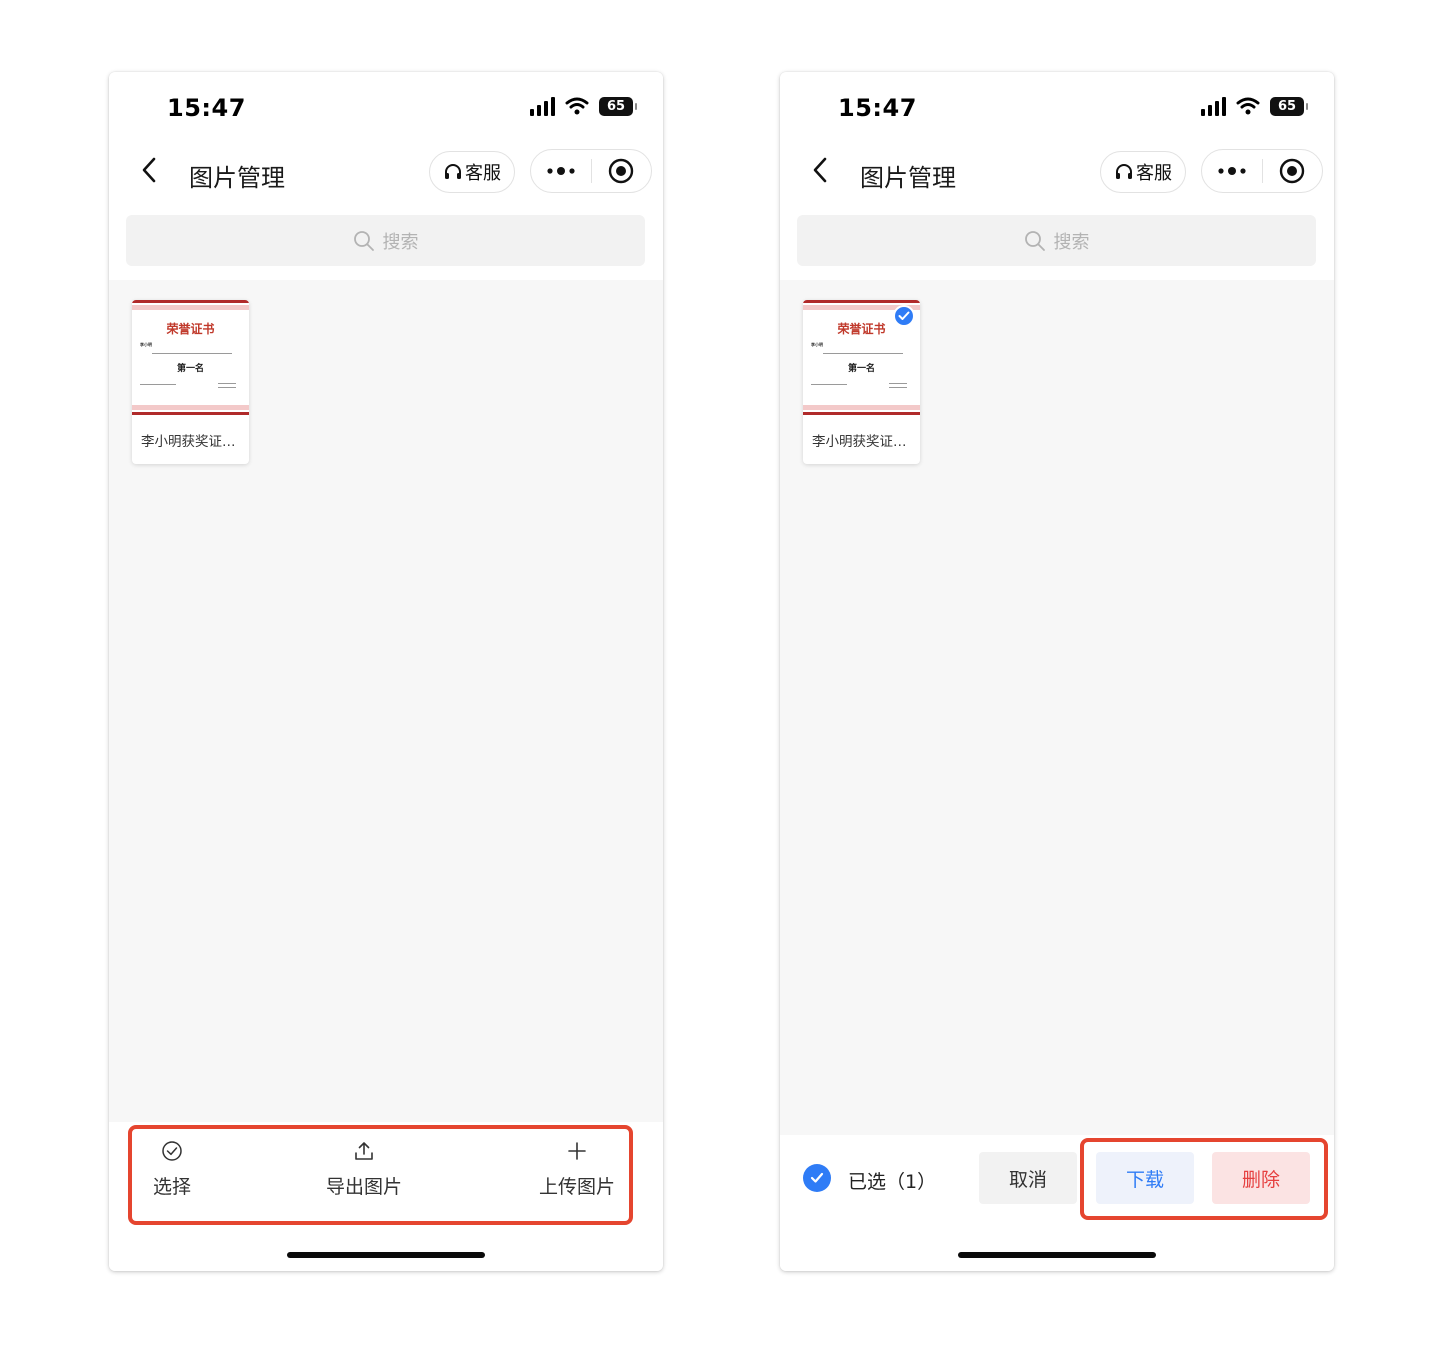  What do you see at coordinates (380, 1175) in the screenshot?
I see `highlight-box-toolbar` at bounding box center [380, 1175].